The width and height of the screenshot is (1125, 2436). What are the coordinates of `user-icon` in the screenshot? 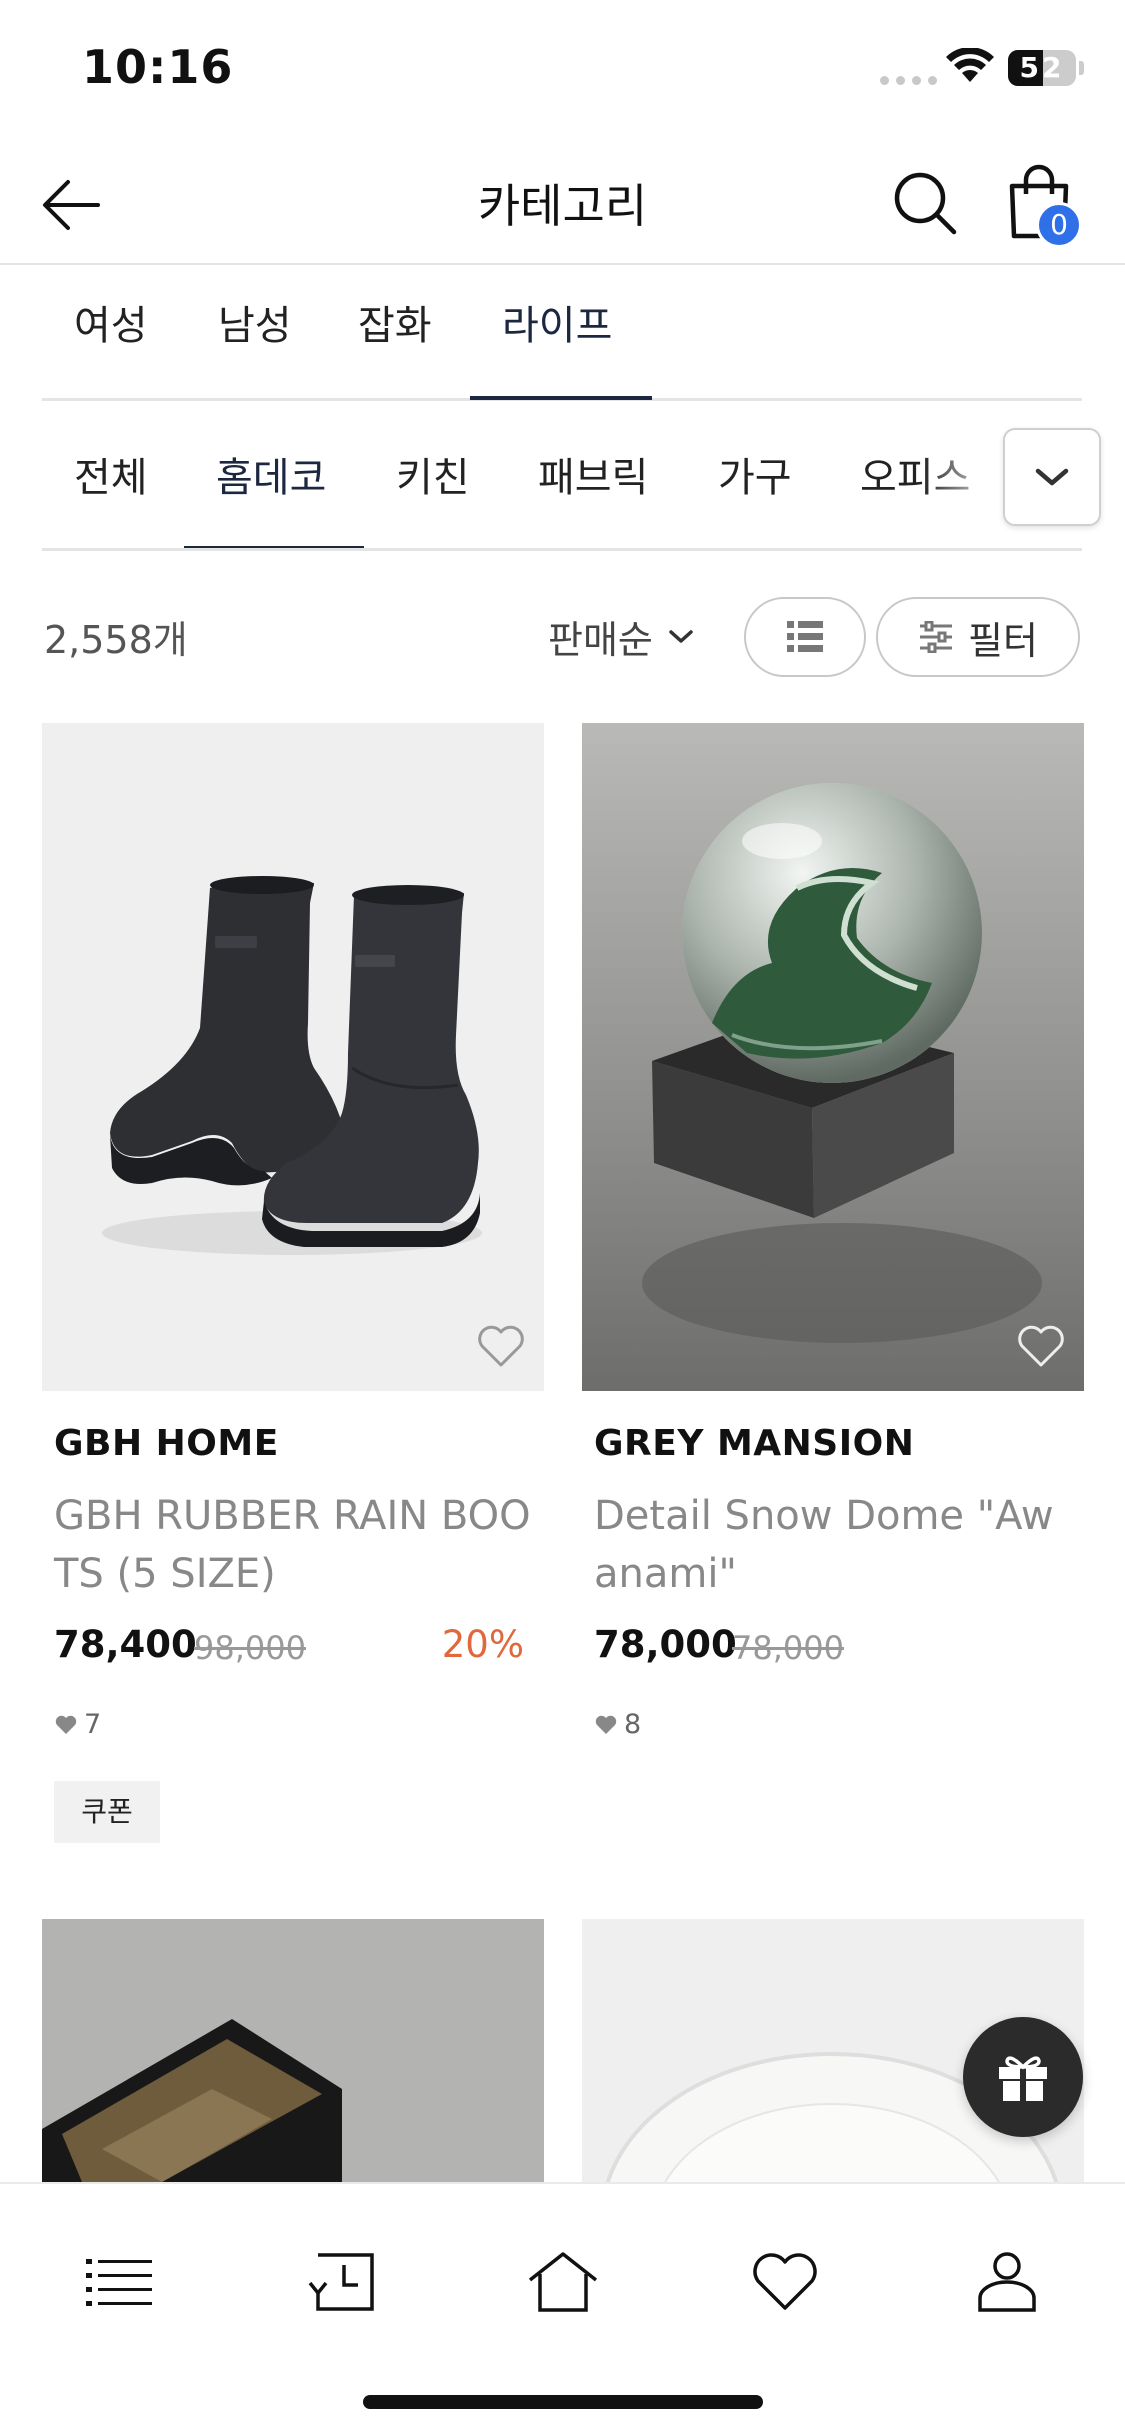 It's located at (1007, 2282).